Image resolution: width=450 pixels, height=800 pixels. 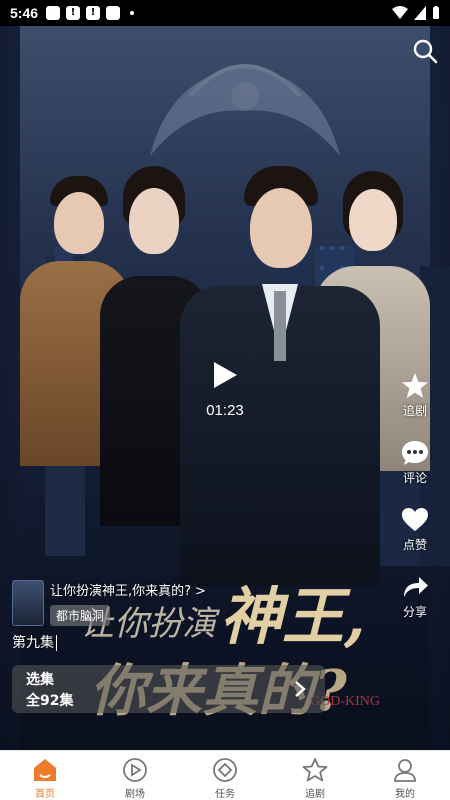 I want to click on comment-icon, so click(x=415, y=453).